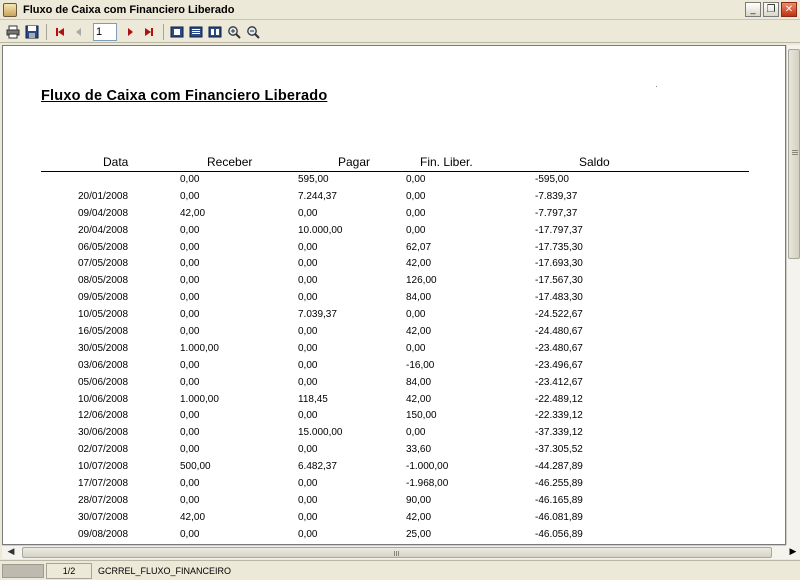  Describe the element at coordinates (149, 32) in the screenshot. I see `last-page-icon` at that location.